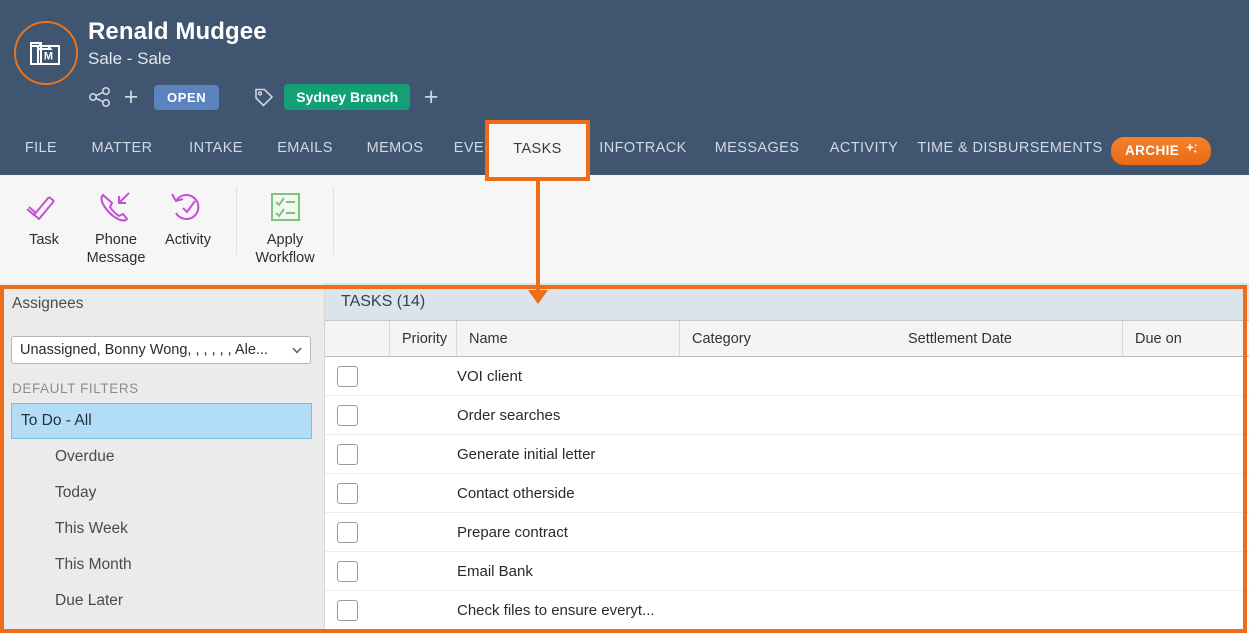 This screenshot has height=633, width=1249. I want to click on assignees-label: Assignees, so click(48, 303).